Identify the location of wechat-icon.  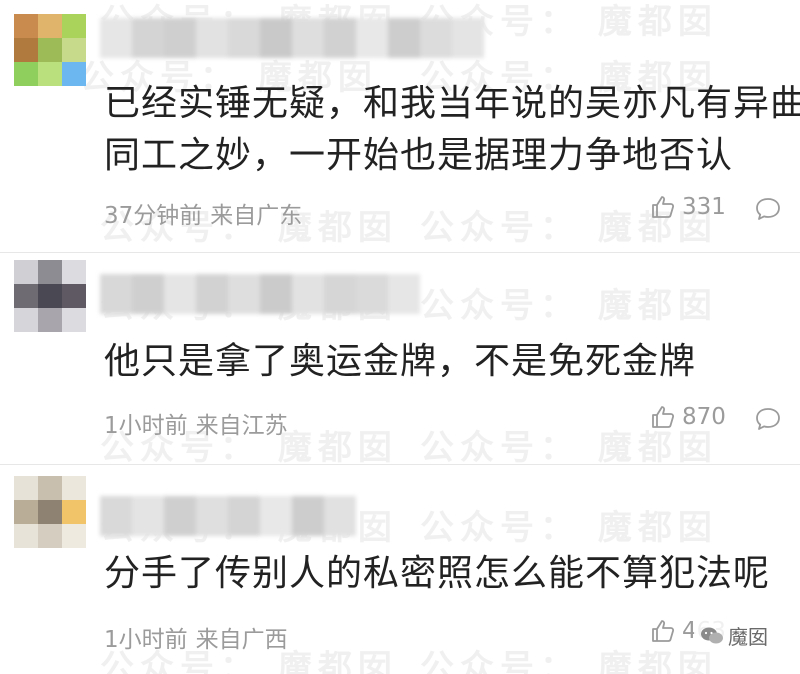
(712, 635).